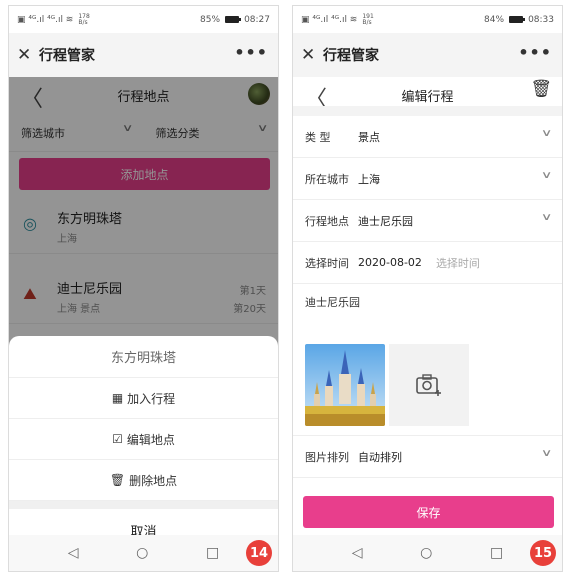 The image size is (572, 577). Describe the element at coordinates (457, 263) in the screenshot. I see `time-placeholder: 选择时间` at that location.